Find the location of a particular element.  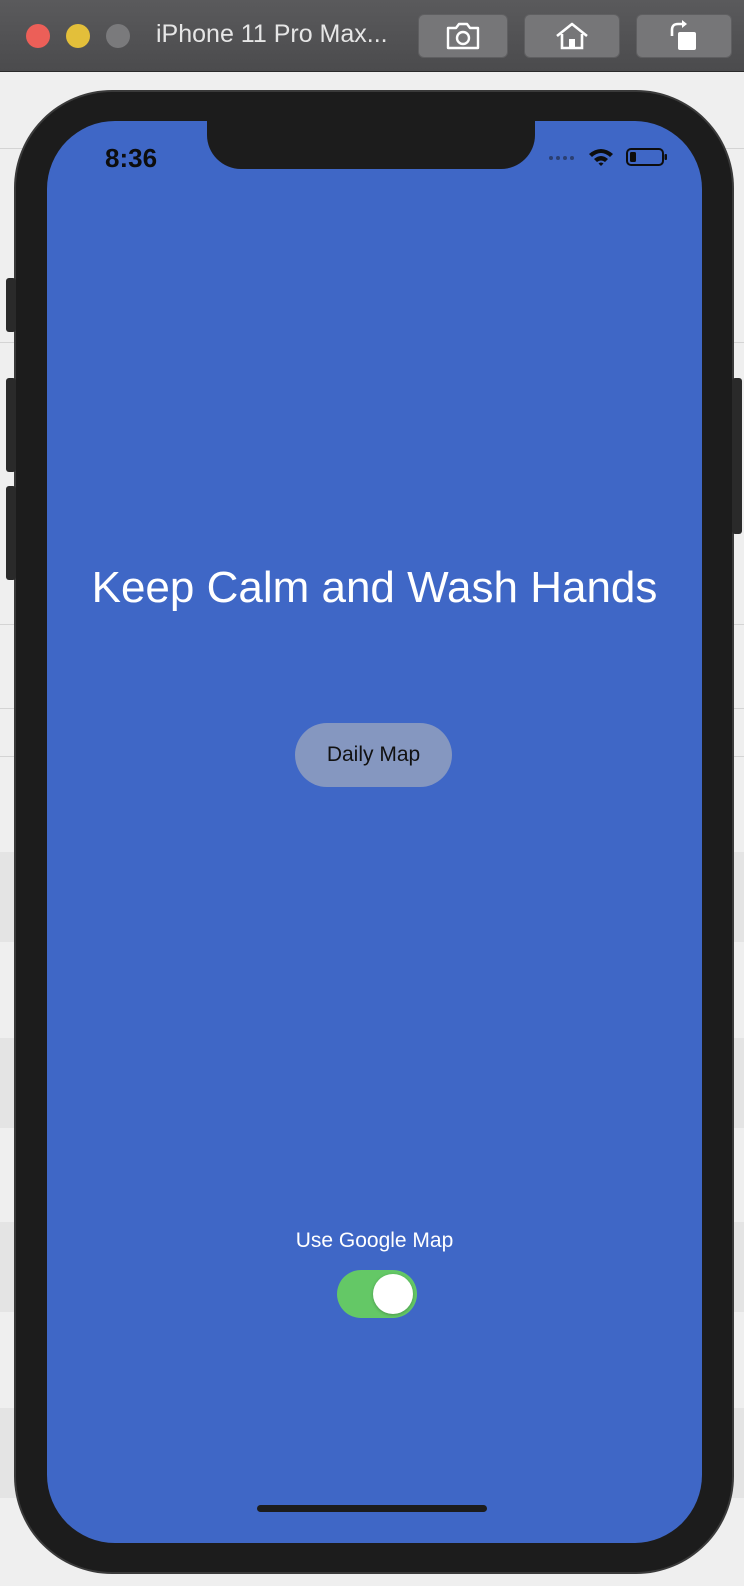

google-map-toggle is located at coordinates (377, 1294).